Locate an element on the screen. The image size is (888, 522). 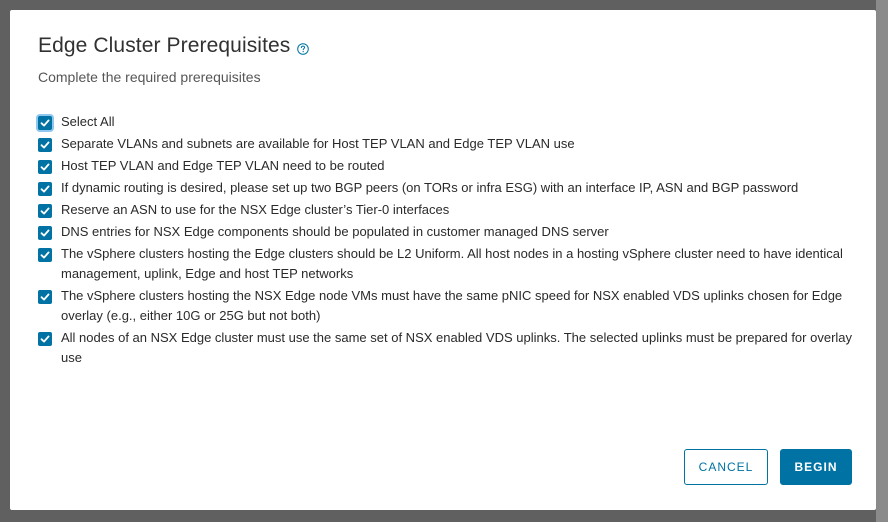
begin-button: BEGIN is located at coordinates (816, 467).